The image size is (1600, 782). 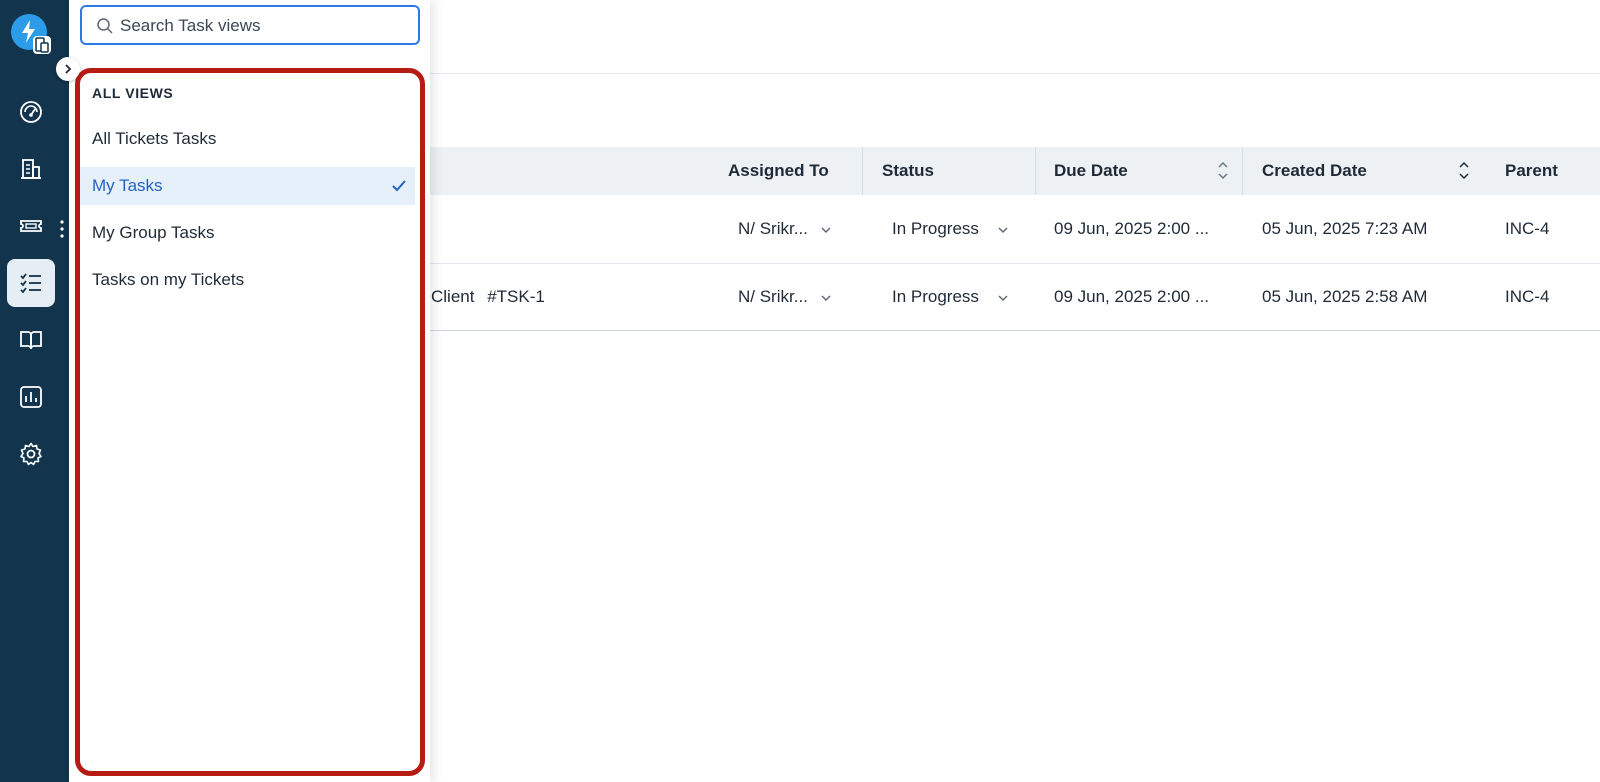 I want to click on column-parent: Parent, so click(x=1531, y=171).